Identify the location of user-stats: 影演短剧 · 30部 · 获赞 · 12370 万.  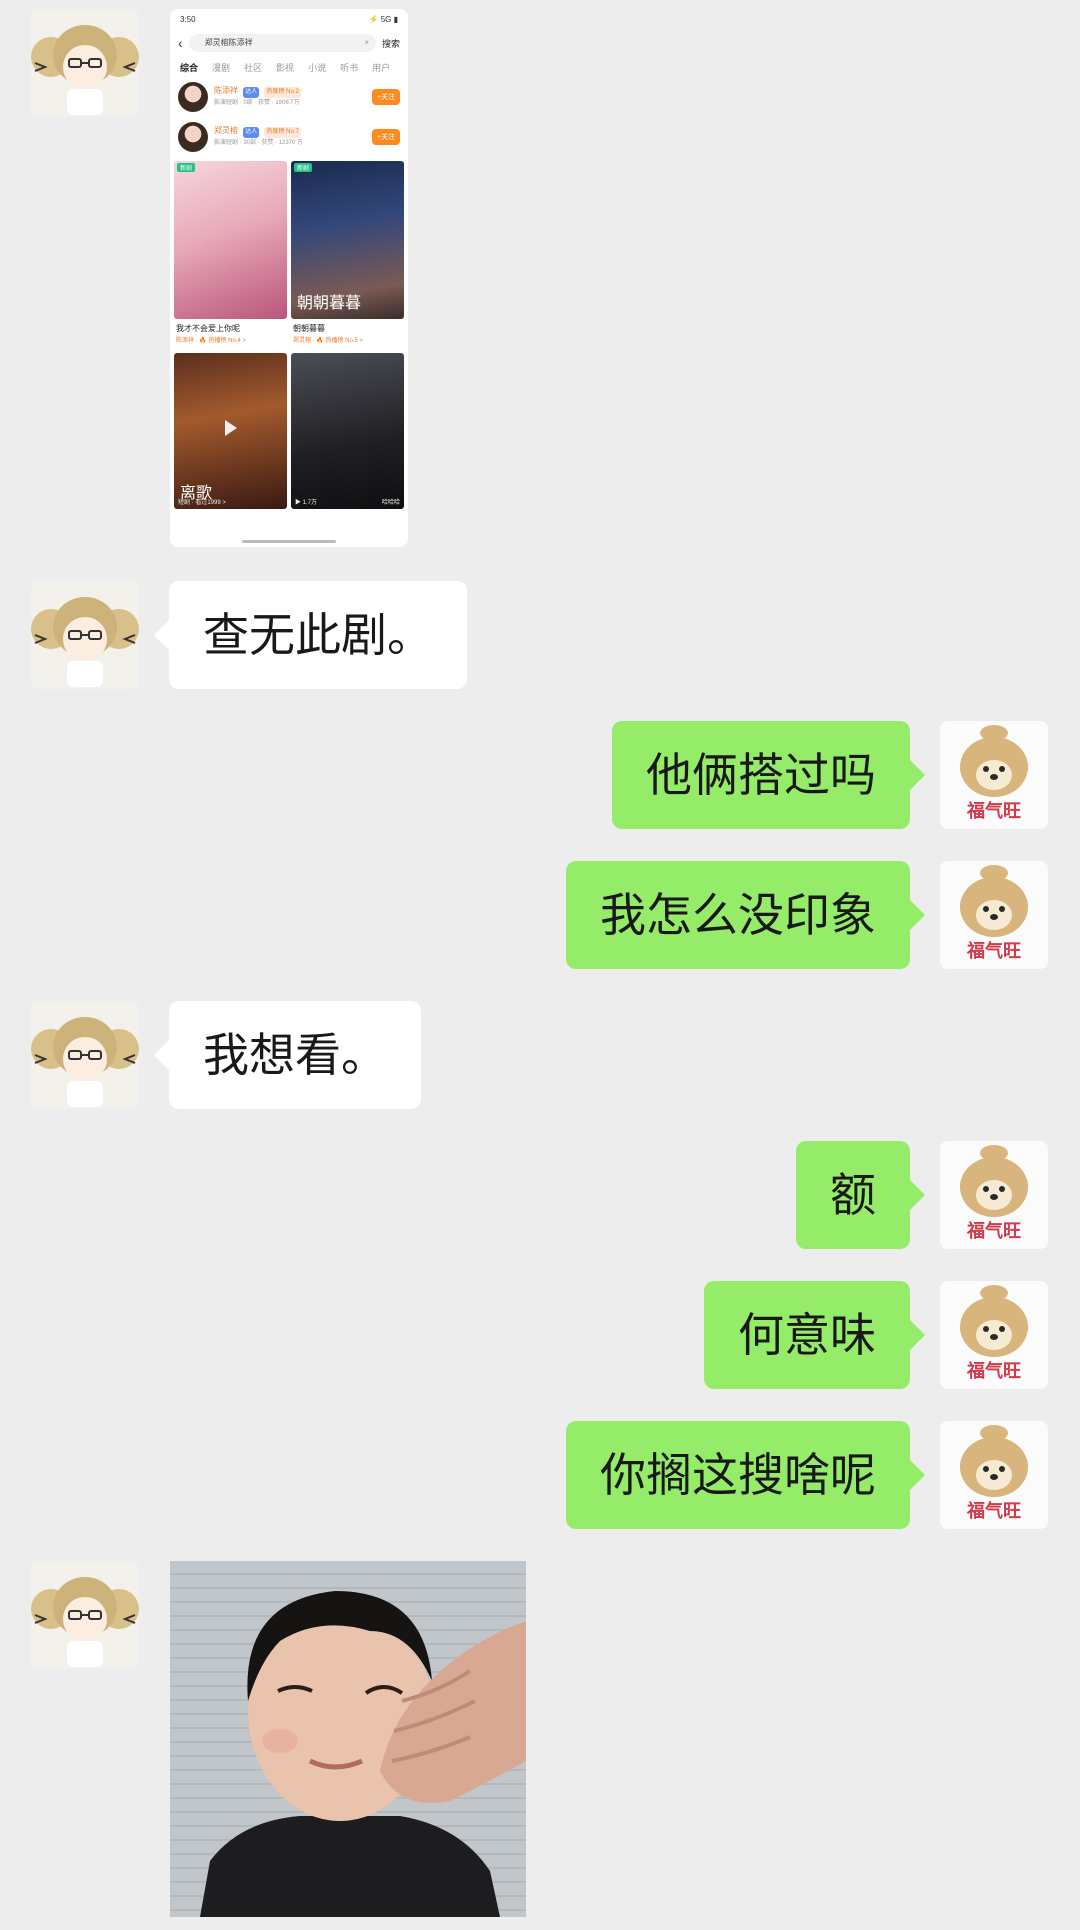
(259, 143).